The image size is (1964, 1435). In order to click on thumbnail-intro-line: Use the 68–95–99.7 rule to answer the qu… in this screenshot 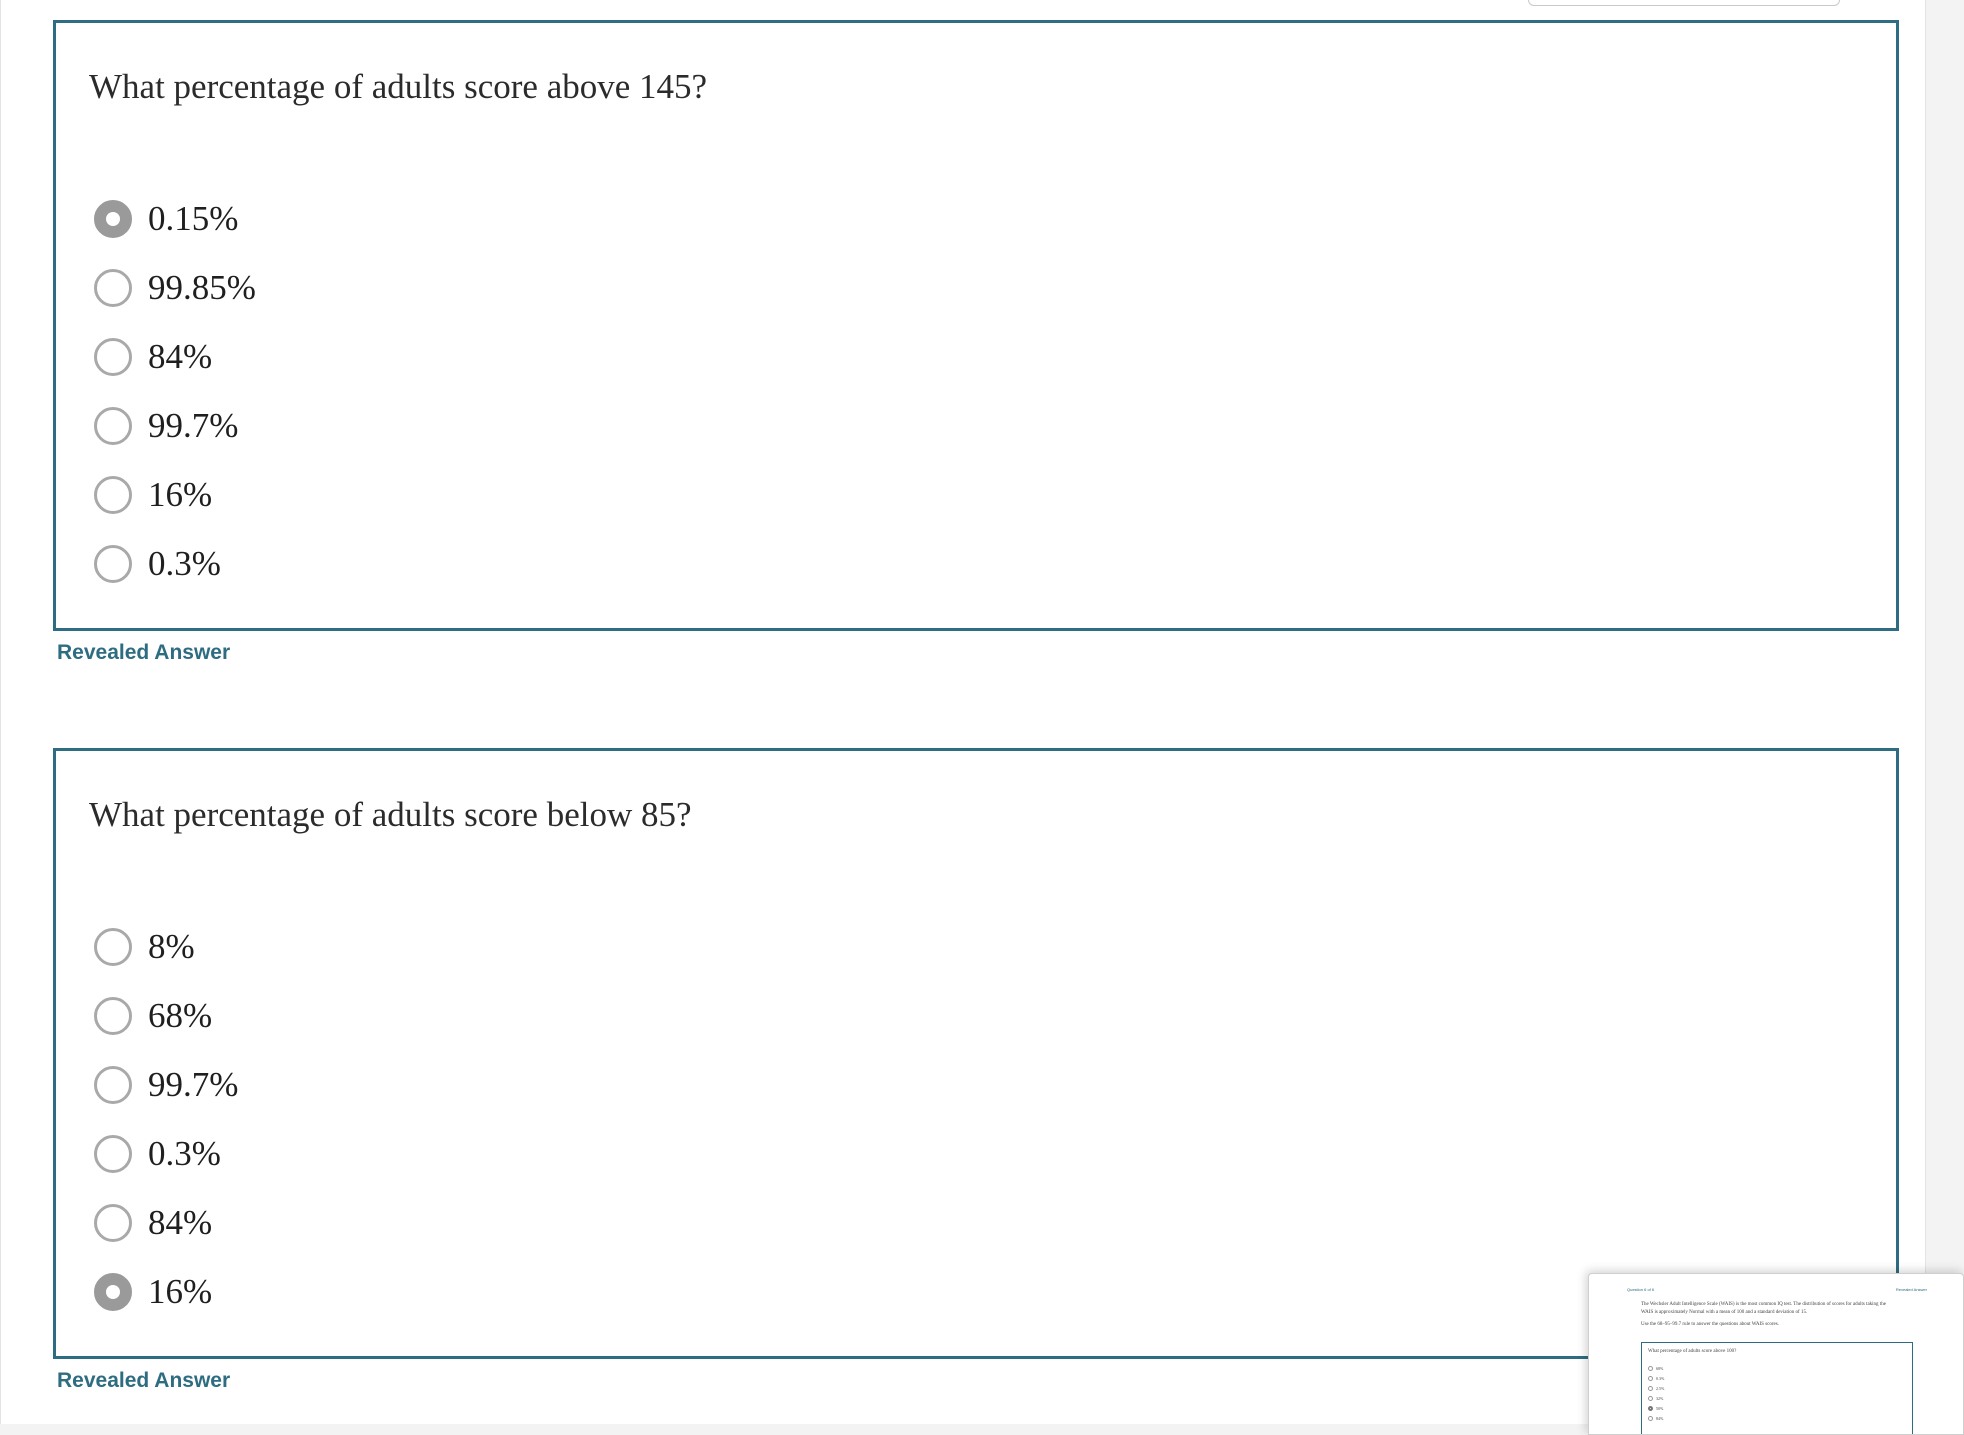, I will do `click(1710, 1324)`.